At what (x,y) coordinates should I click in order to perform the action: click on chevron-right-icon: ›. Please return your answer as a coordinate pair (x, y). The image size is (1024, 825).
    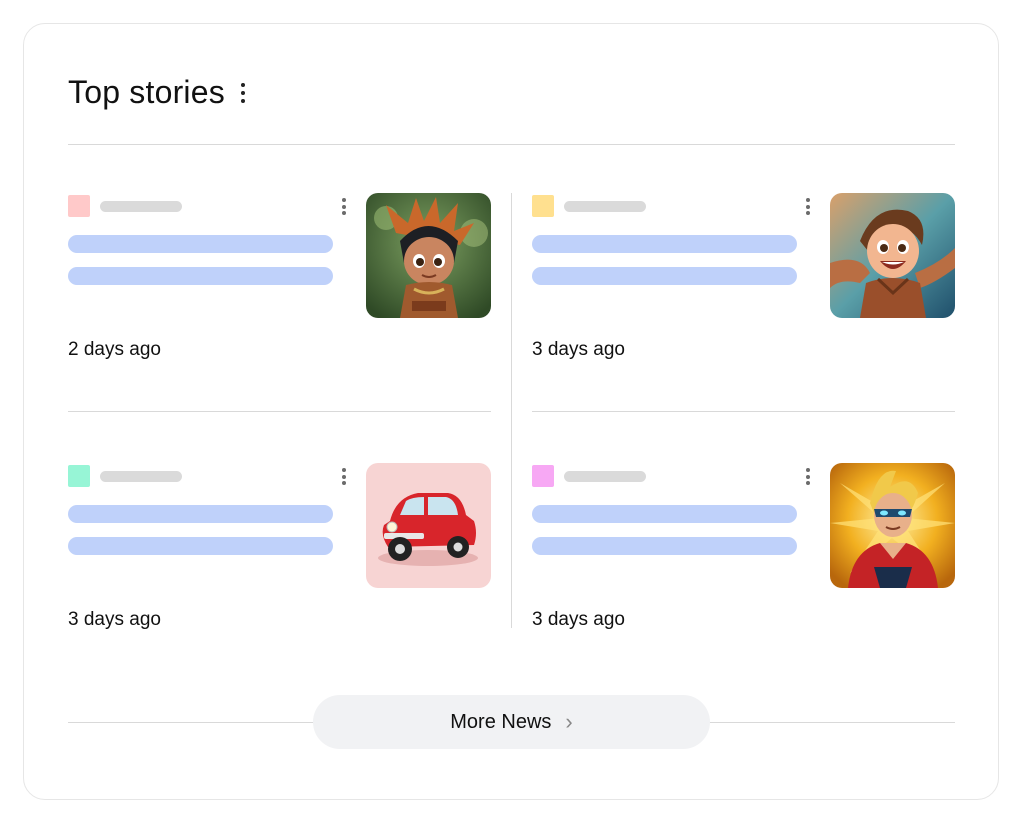
    Looking at the image, I should click on (569, 721).